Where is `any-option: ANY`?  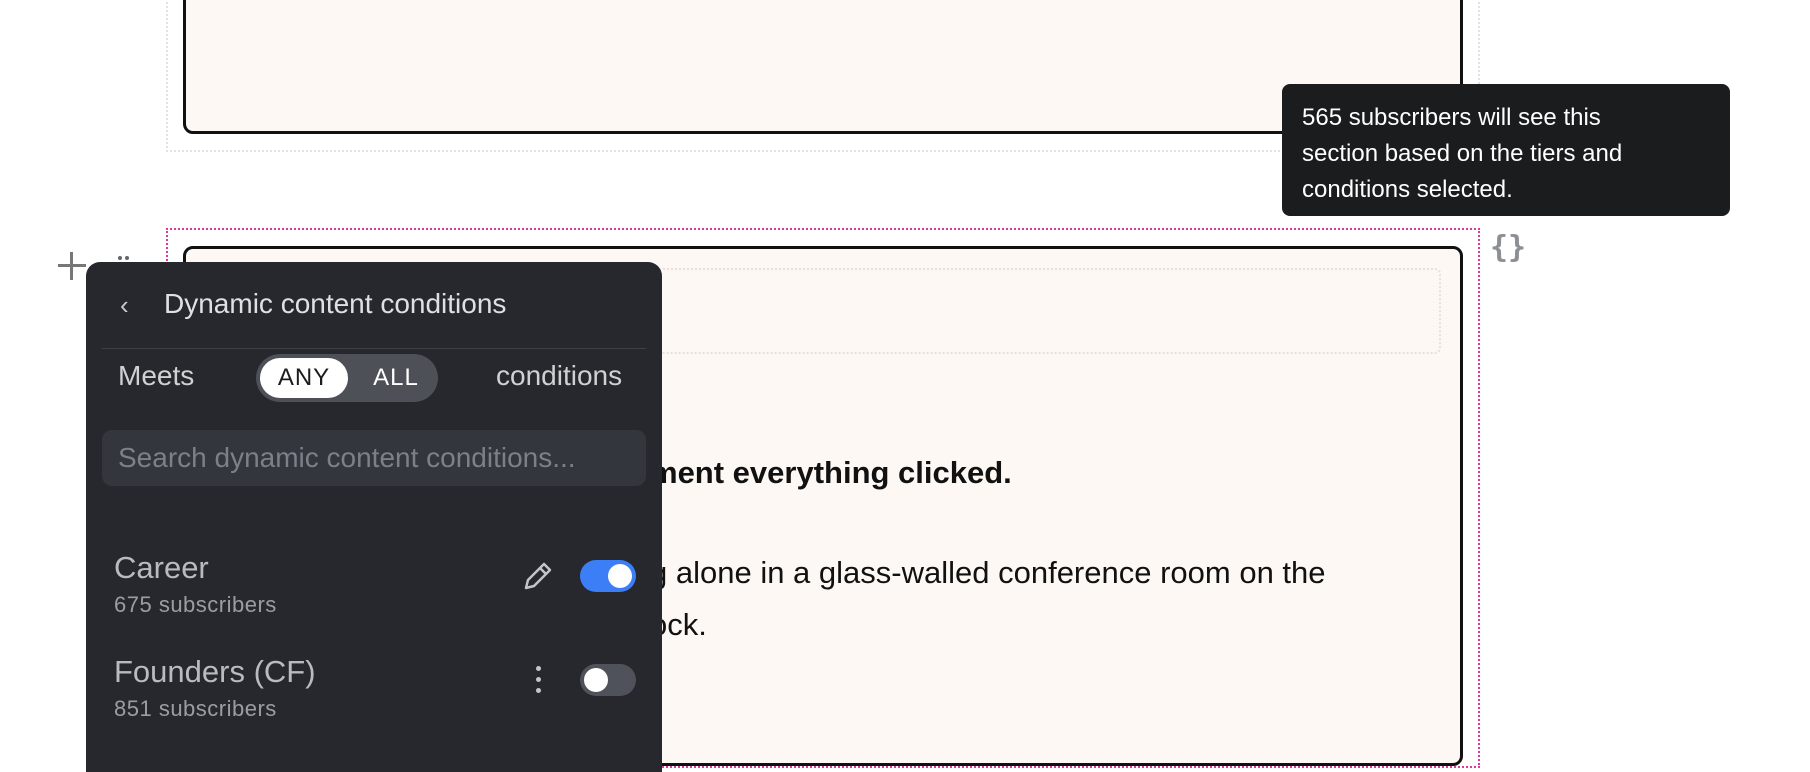
any-option: ANY is located at coordinates (304, 378).